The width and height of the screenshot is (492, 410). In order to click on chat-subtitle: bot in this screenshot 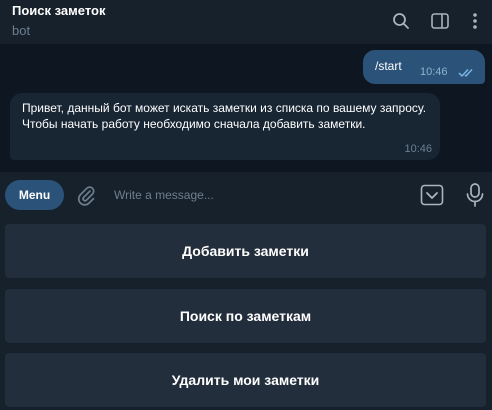, I will do `click(21, 30)`.